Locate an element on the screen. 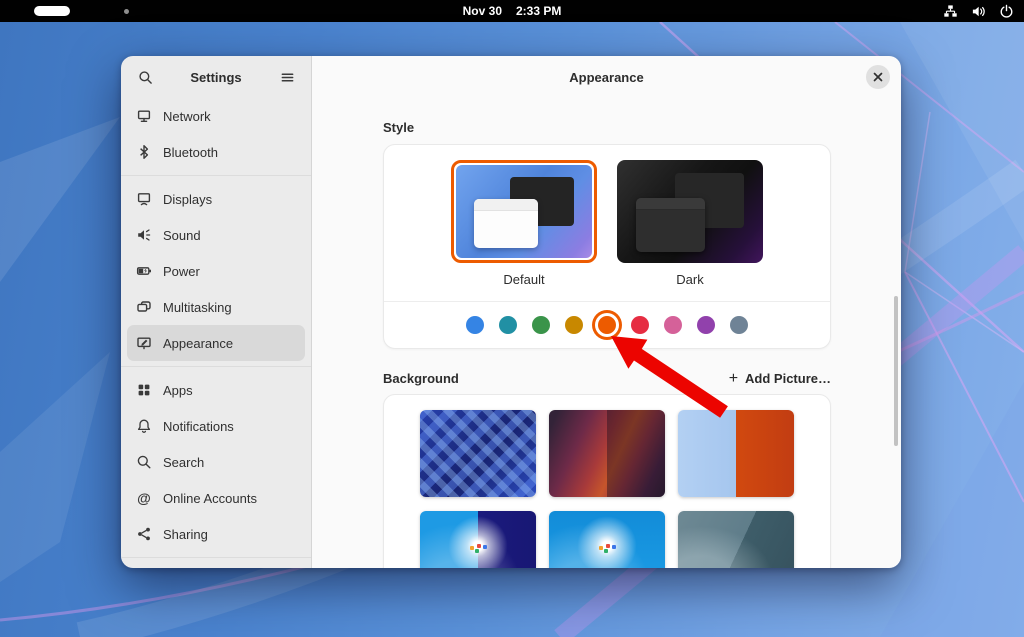 Image resolution: width=1024 pixels, height=637 pixels. sidebar-item-label: Sharing is located at coordinates (185, 534).